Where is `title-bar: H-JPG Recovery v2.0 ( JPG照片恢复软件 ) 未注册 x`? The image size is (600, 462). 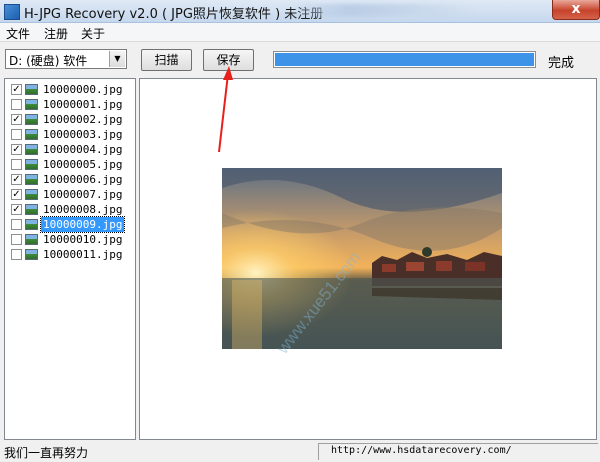
title-bar: H-JPG Recovery v2.0 ( JPG照片恢复软件 ) 未注册 x is located at coordinates (300, 11).